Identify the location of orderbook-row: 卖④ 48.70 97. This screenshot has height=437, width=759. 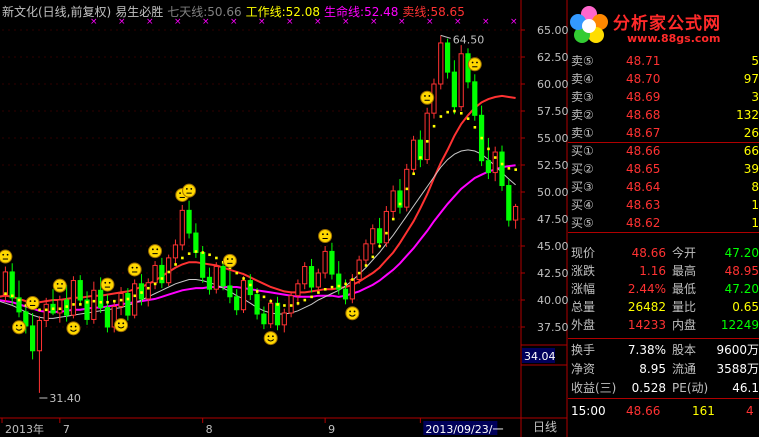
(663, 79).